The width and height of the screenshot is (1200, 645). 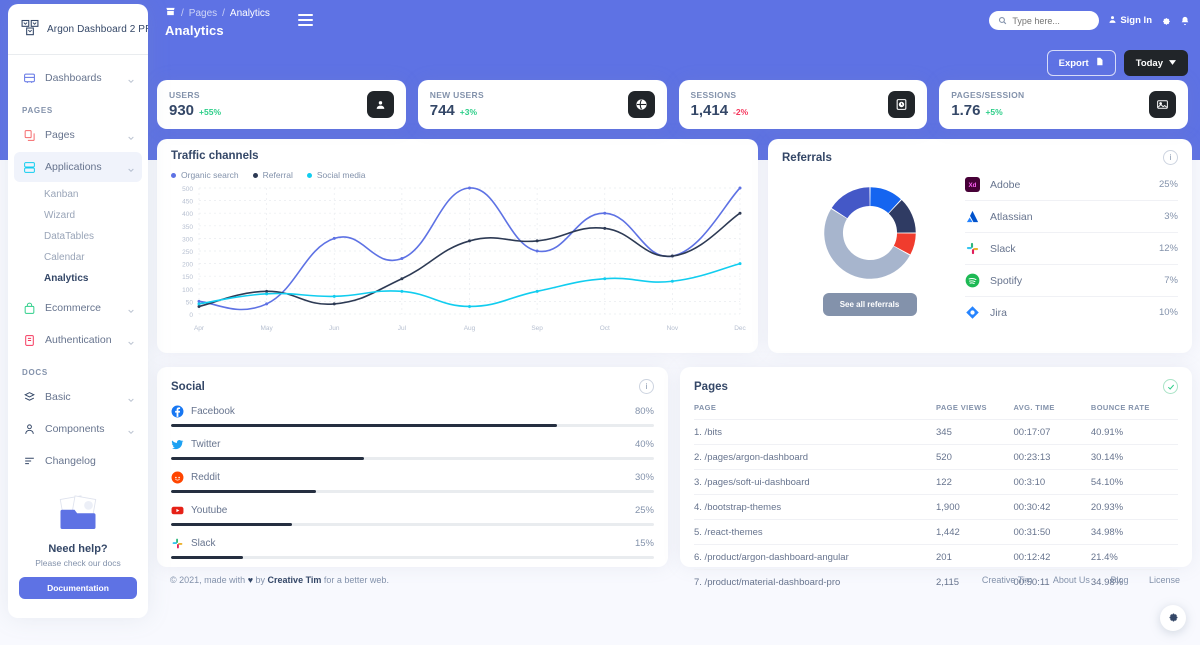 I want to click on check-circle-icon, so click(x=1170, y=386).